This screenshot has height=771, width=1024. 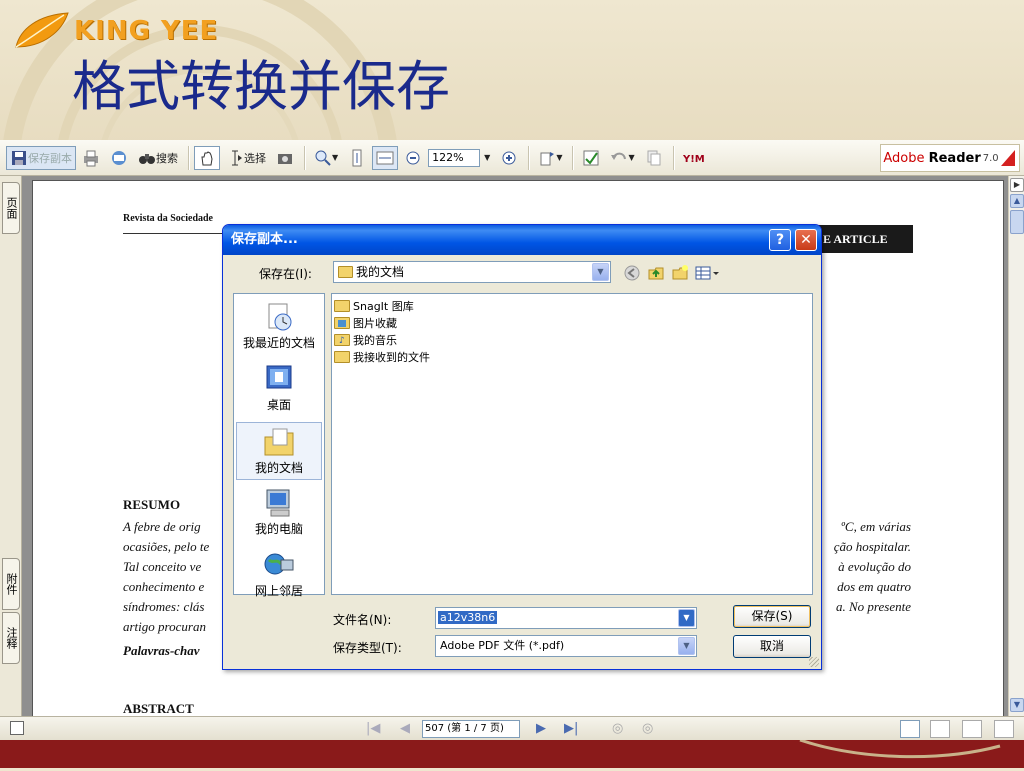 I want to click on undo-icon, so click(x=619, y=158).